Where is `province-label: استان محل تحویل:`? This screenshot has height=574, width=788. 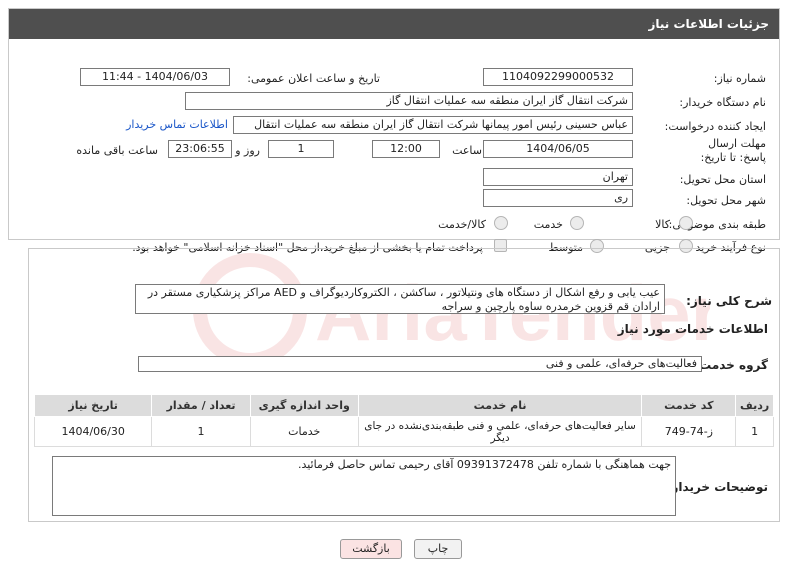
province-label: استان محل تحویل: is located at coordinates (722, 179).